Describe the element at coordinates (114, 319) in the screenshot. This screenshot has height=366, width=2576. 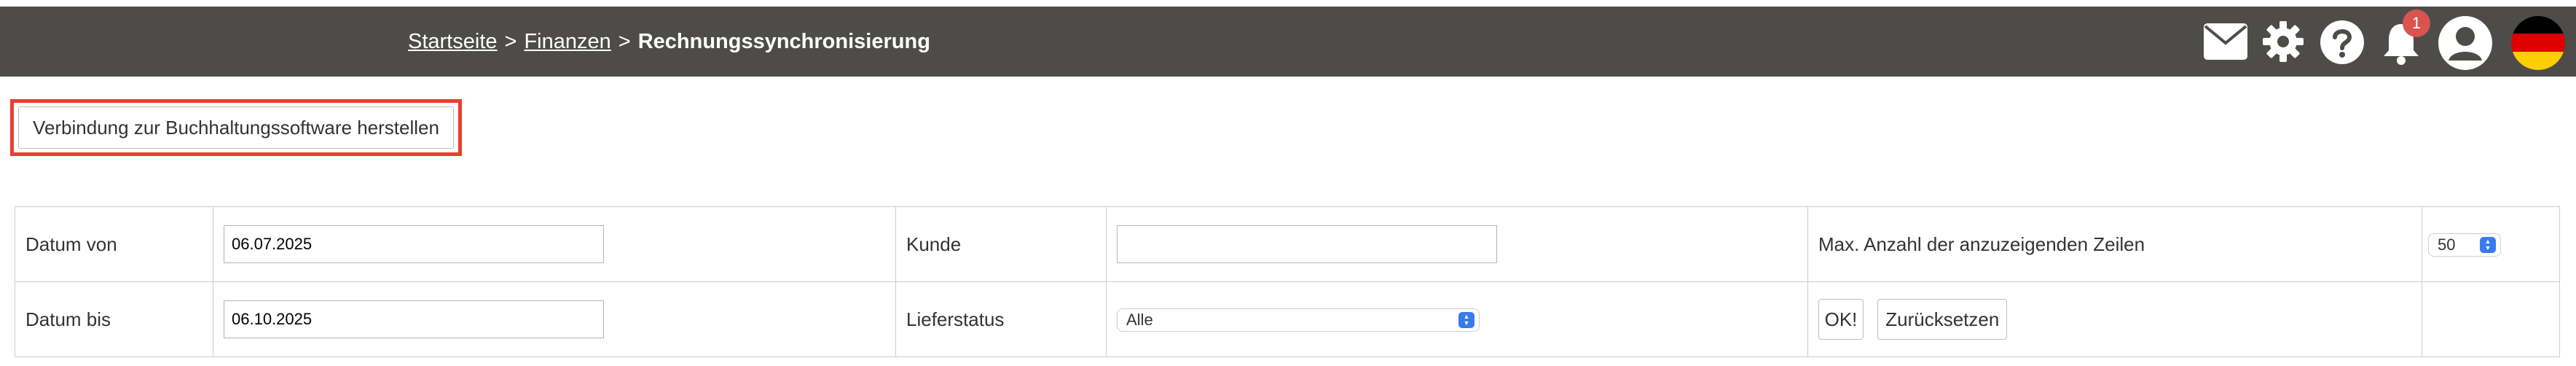
I see `filter-cell: Datum bis` at that location.